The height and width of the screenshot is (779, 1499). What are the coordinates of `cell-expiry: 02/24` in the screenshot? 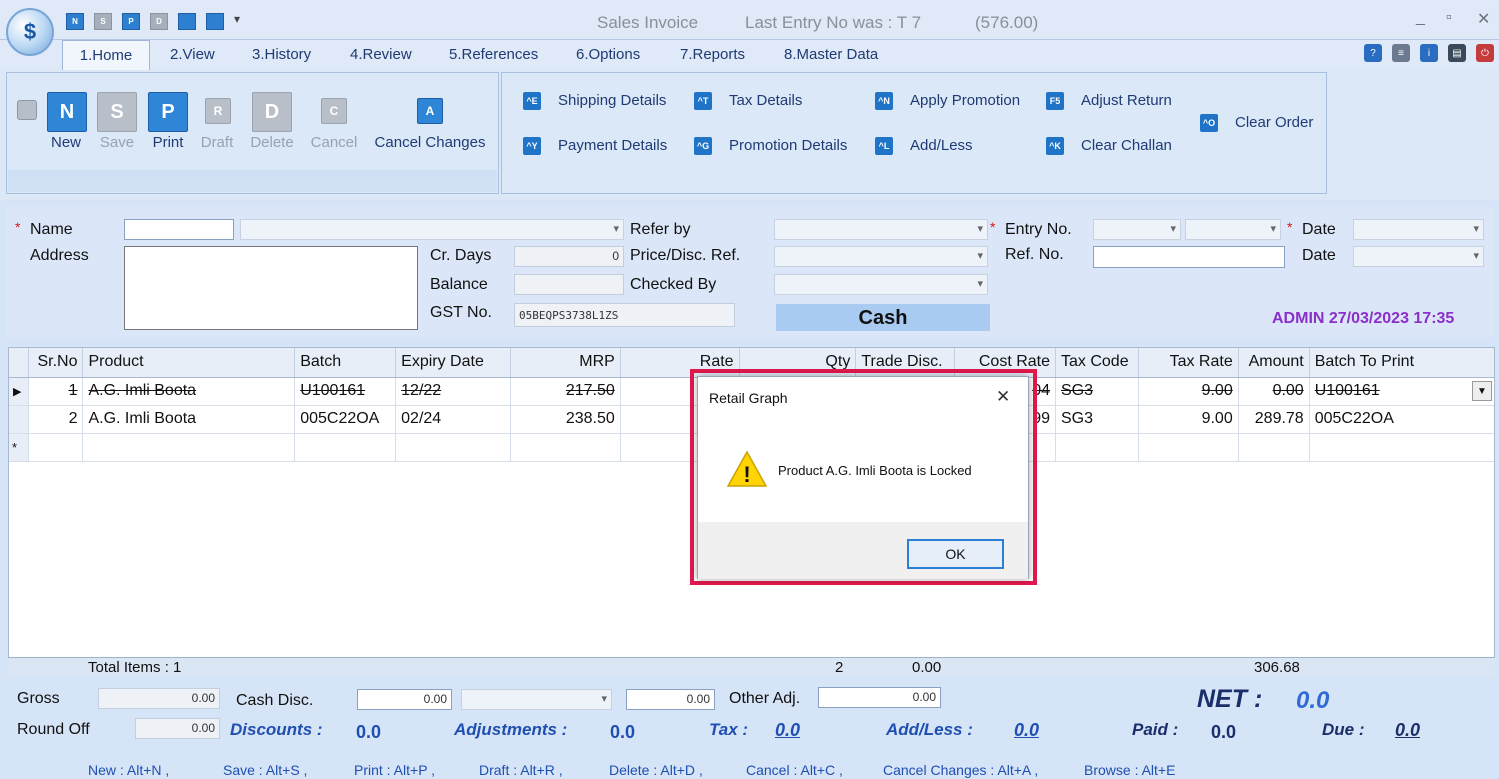 It's located at (453, 419).